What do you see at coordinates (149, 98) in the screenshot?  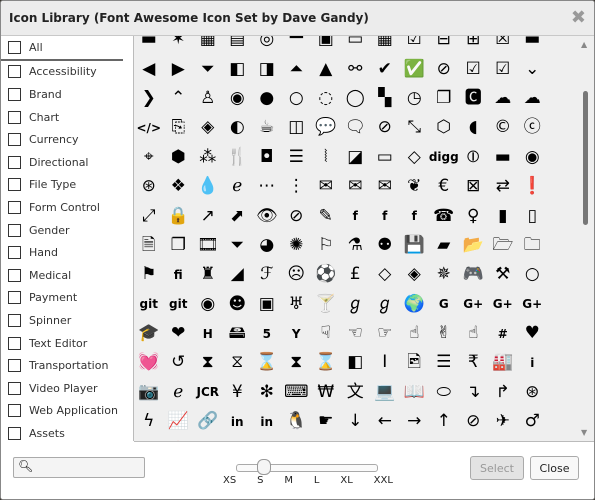 I see `chevron-circle-right-icon: ❯` at bounding box center [149, 98].